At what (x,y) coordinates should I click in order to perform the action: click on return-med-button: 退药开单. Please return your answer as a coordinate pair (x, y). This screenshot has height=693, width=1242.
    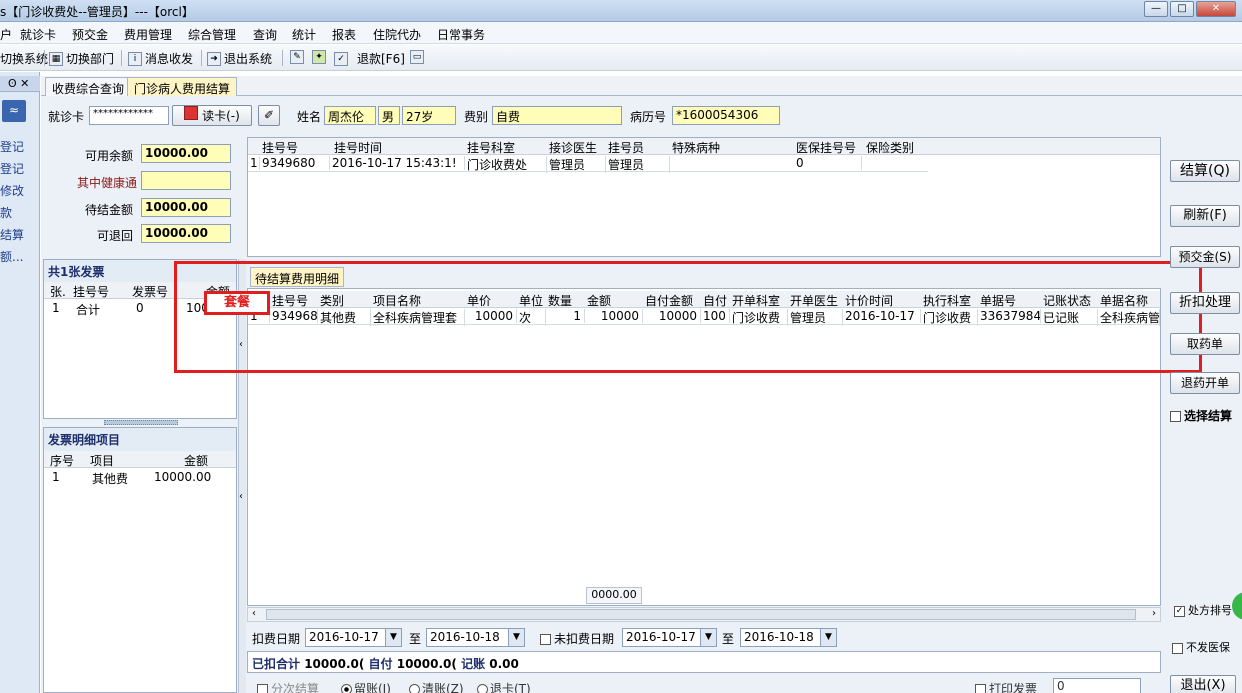
    Looking at the image, I should click on (1205, 383).